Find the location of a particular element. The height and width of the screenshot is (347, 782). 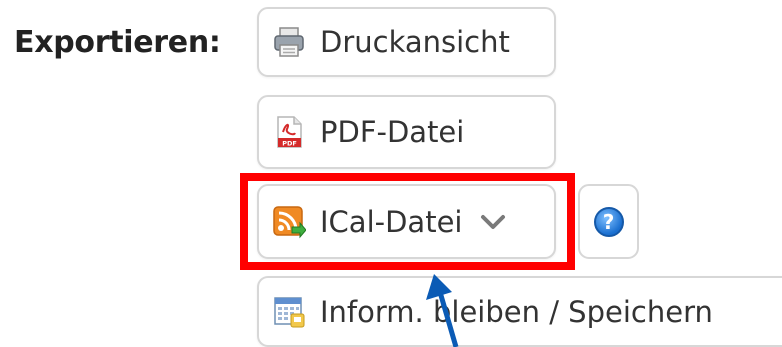

stay-informed-save-label: Inform. bleiben / Speichern is located at coordinates (516, 311).